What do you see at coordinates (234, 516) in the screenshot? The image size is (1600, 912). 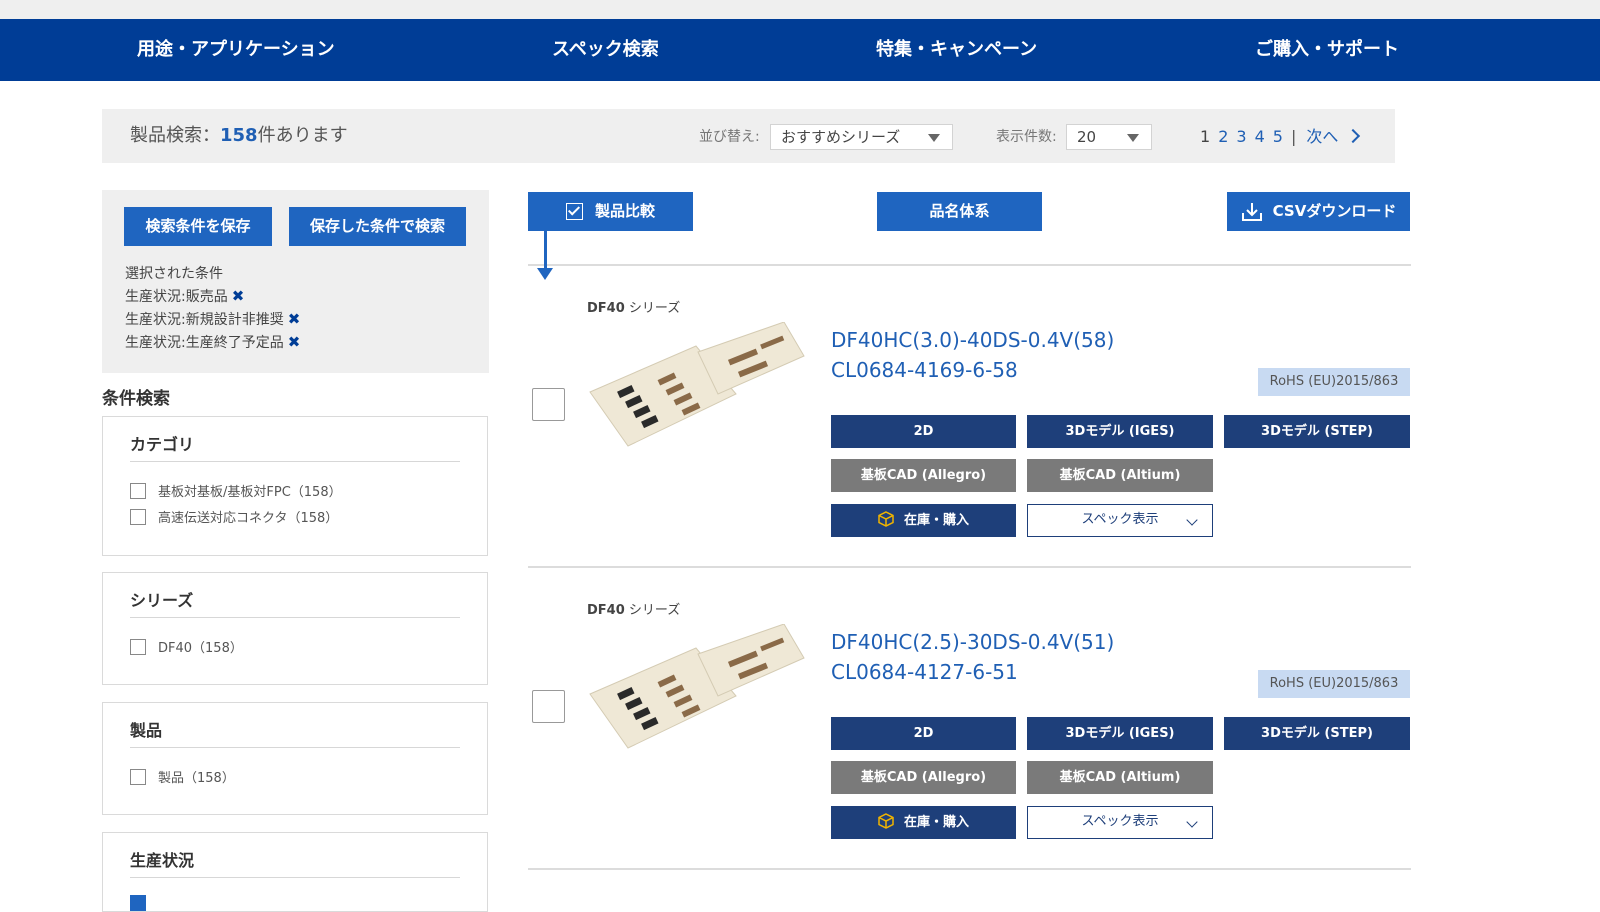 I see `filter-option: 高速伝送対応コネクタ（158）` at bounding box center [234, 516].